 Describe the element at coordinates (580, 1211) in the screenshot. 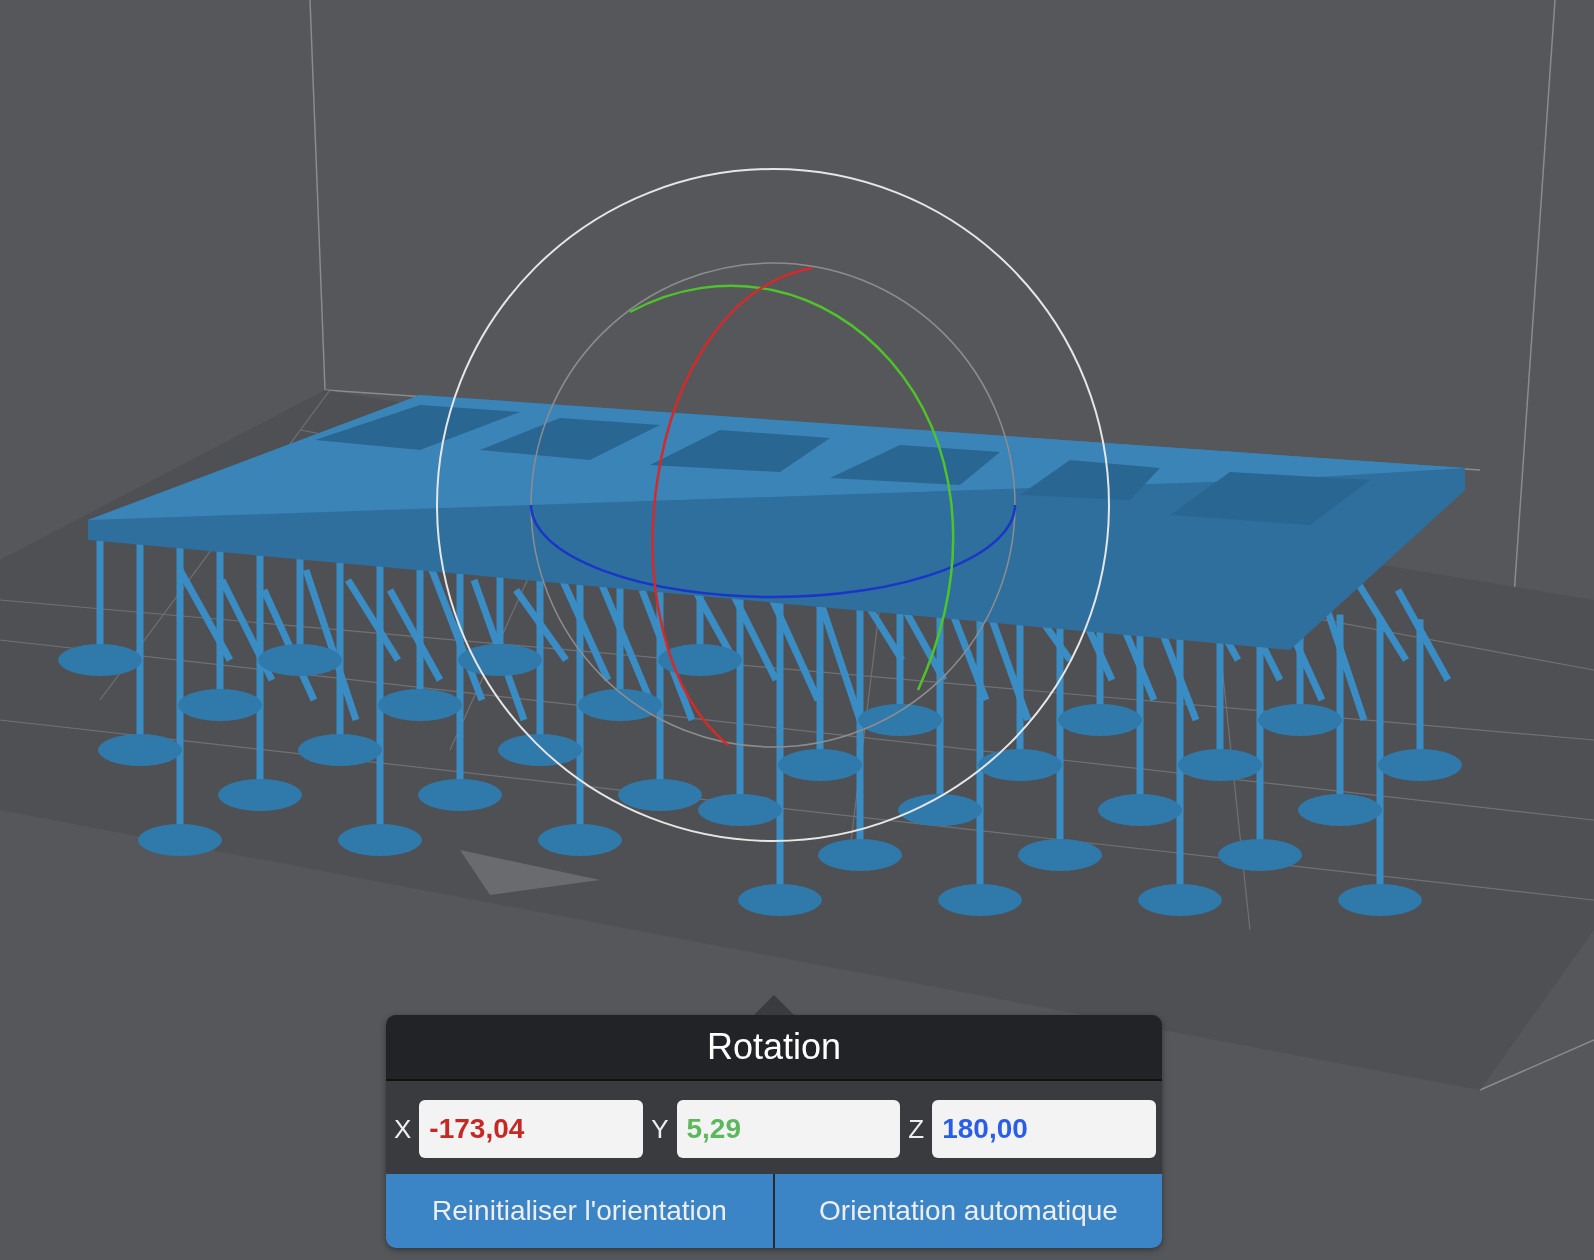

I see `orientation-button: Reinitialiser l'orientation` at that location.